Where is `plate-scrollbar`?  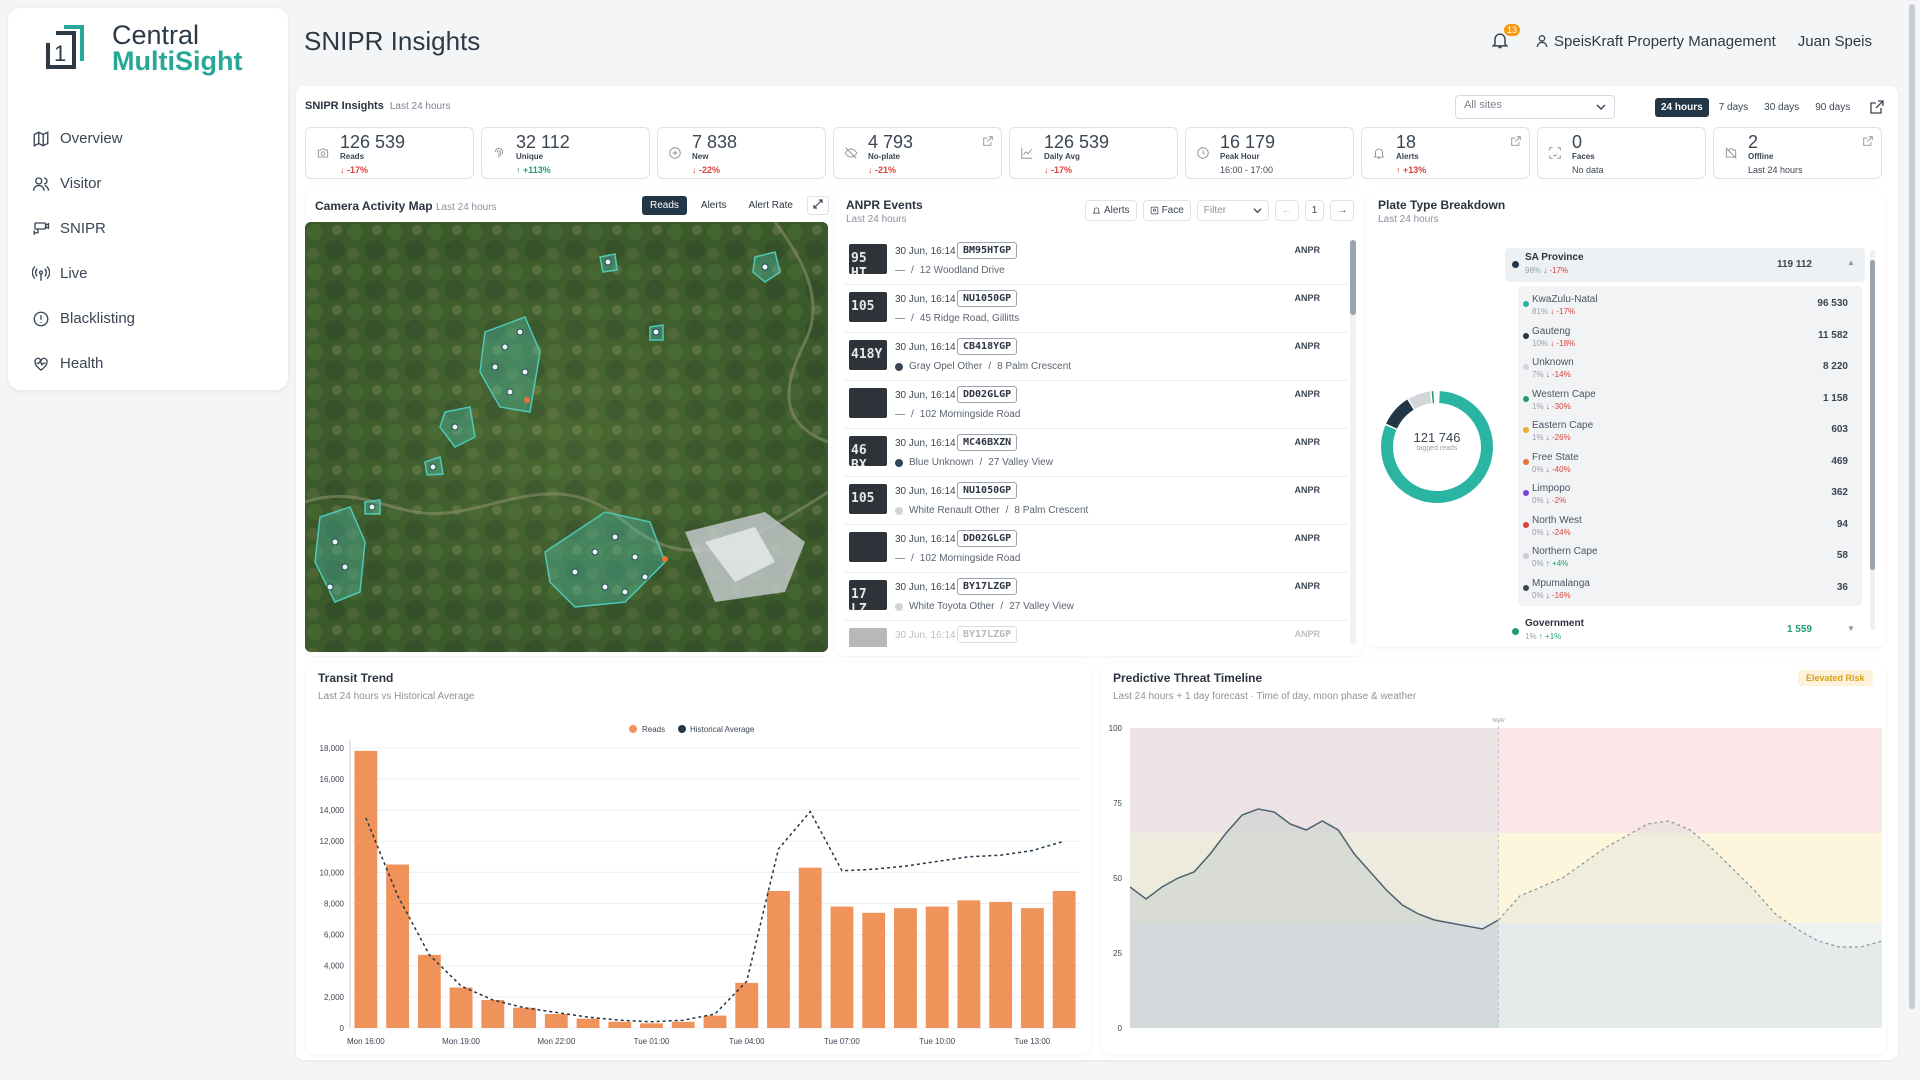 plate-scrollbar is located at coordinates (1872, 440).